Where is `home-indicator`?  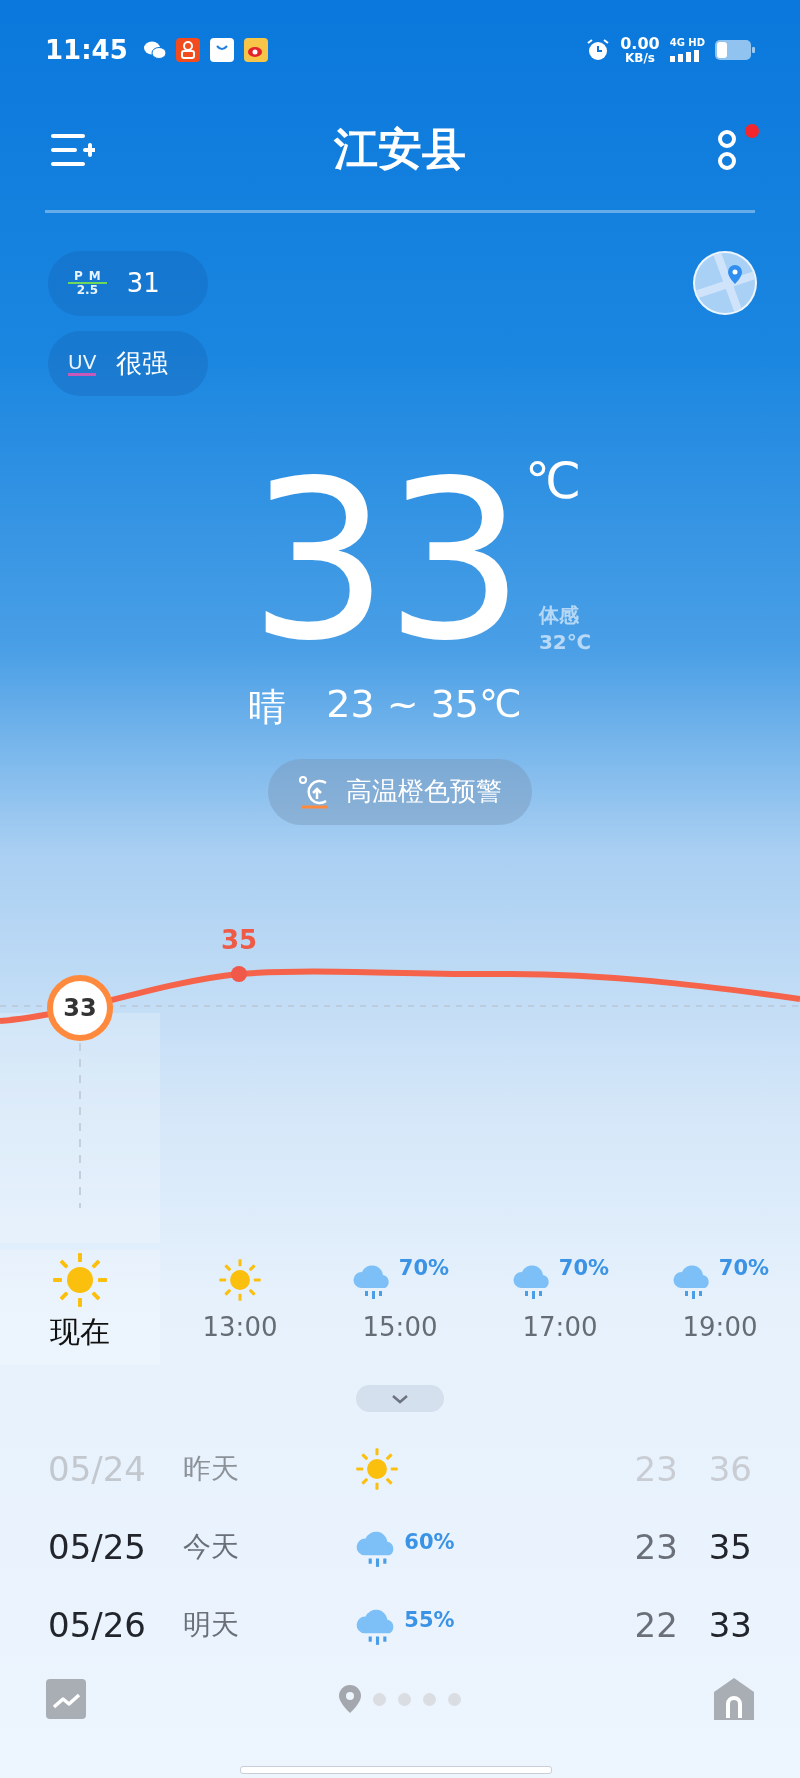
home-indicator is located at coordinates (396, 1770).